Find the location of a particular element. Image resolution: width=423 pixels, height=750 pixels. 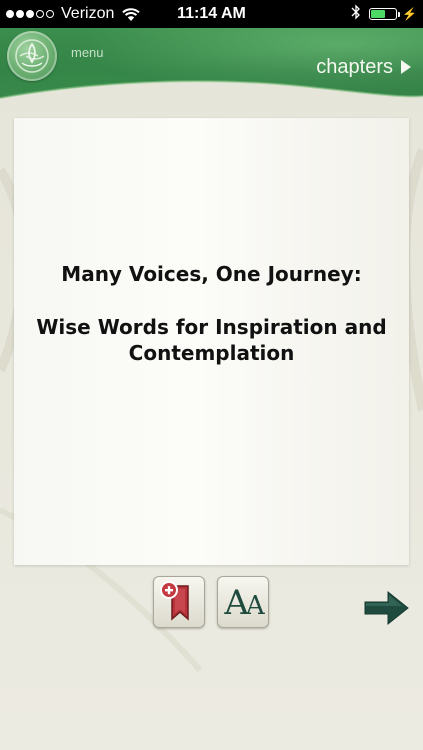

font-size-button: AA is located at coordinates (243, 602).